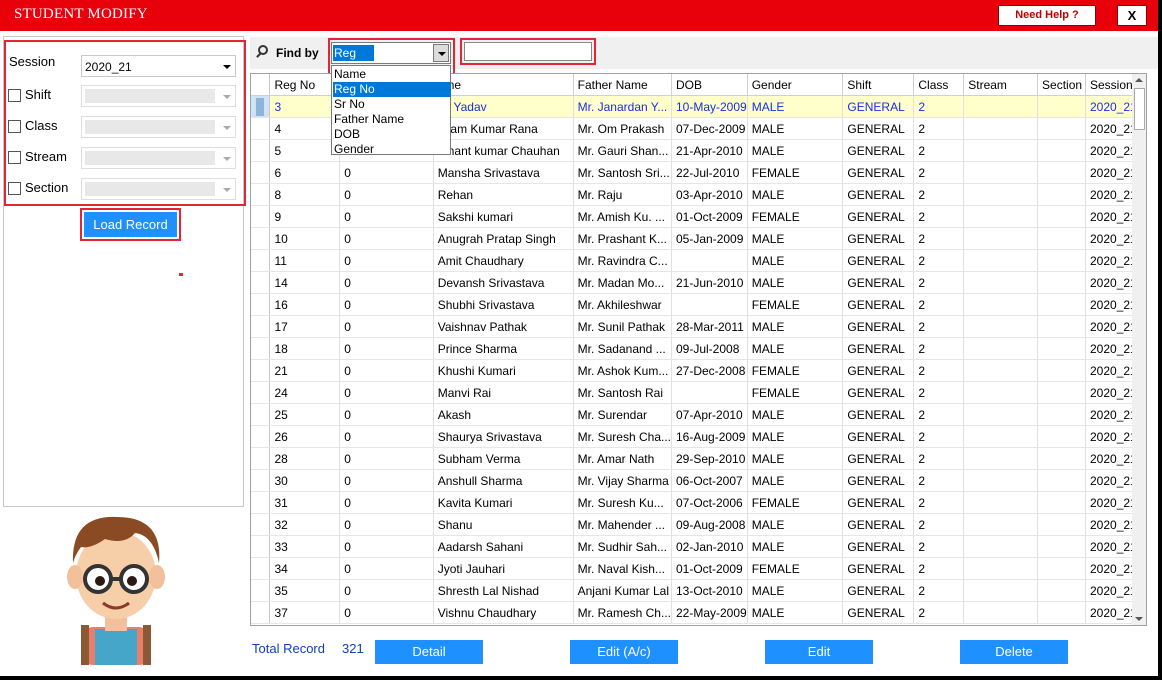 The image size is (1162, 680). What do you see at coordinates (429, 652) in the screenshot?
I see `detail-button: Detail` at bounding box center [429, 652].